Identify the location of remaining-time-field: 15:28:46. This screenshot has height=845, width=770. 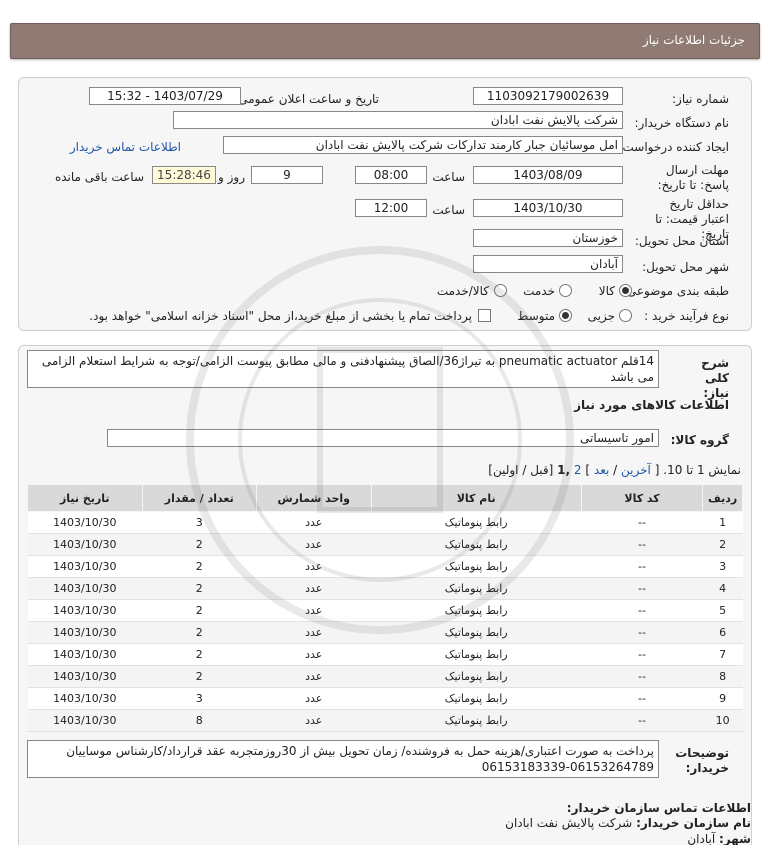
(184, 175).